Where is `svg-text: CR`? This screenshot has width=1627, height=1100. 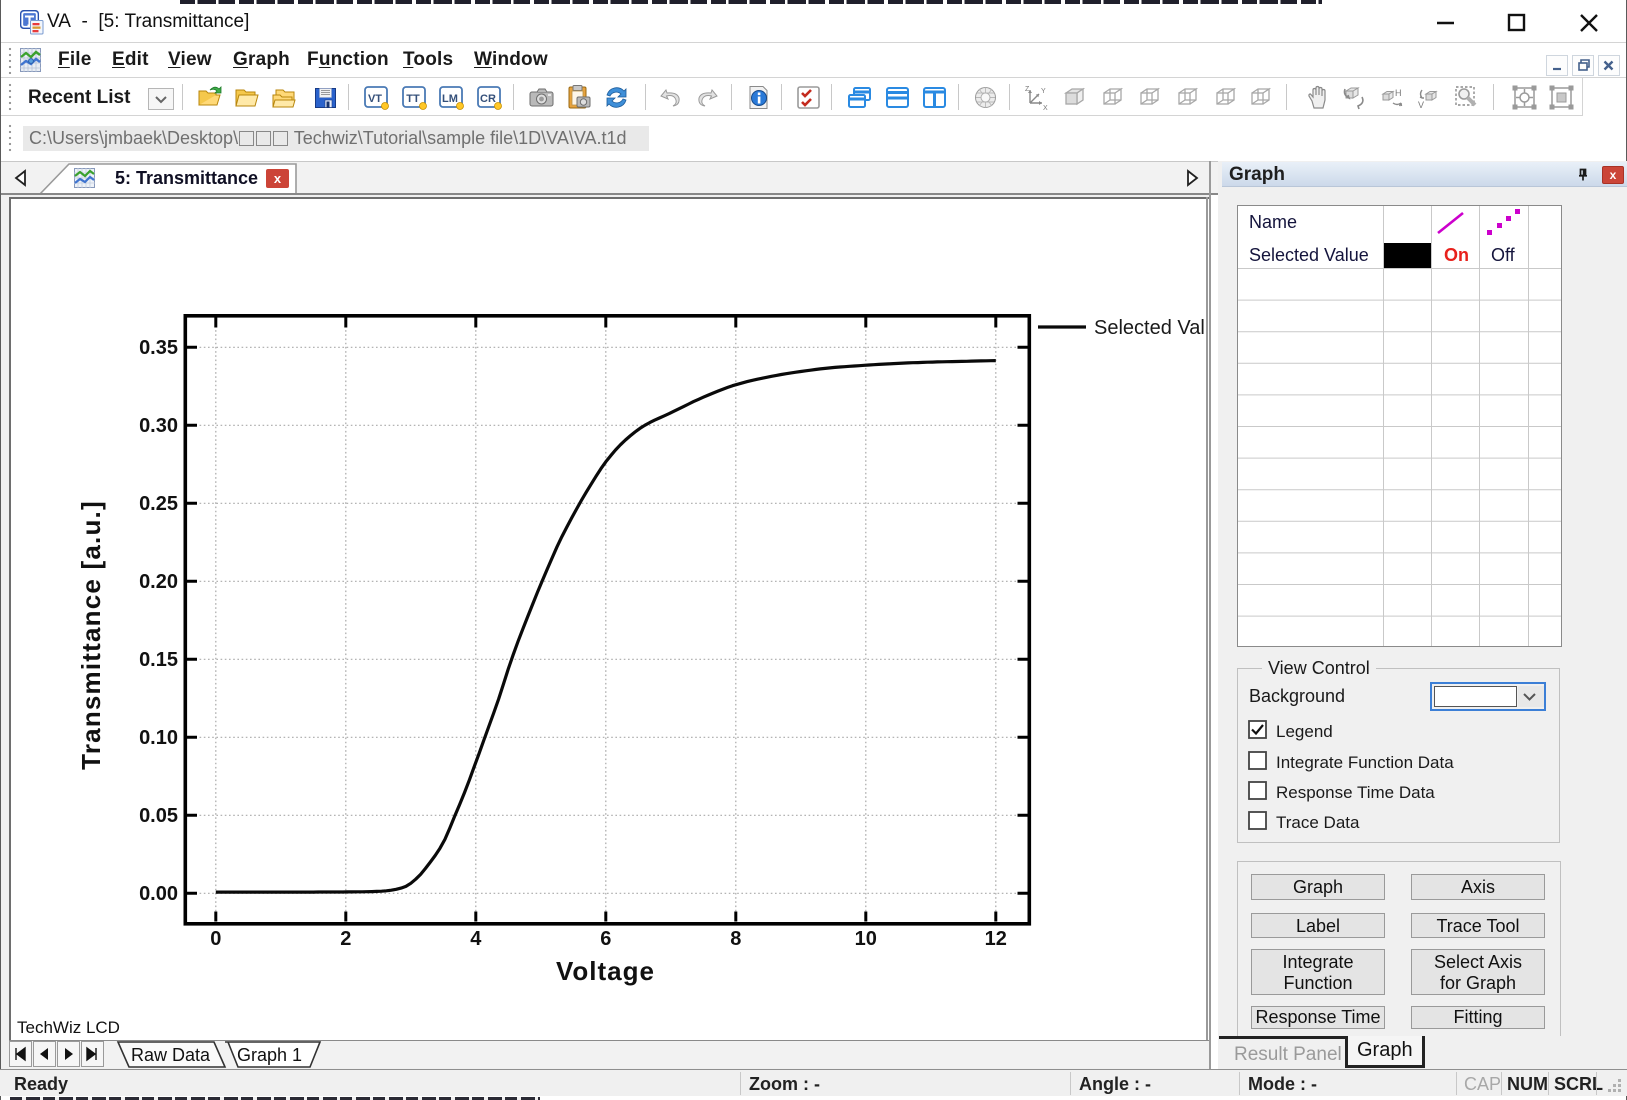 svg-text: CR is located at coordinates (488, 99).